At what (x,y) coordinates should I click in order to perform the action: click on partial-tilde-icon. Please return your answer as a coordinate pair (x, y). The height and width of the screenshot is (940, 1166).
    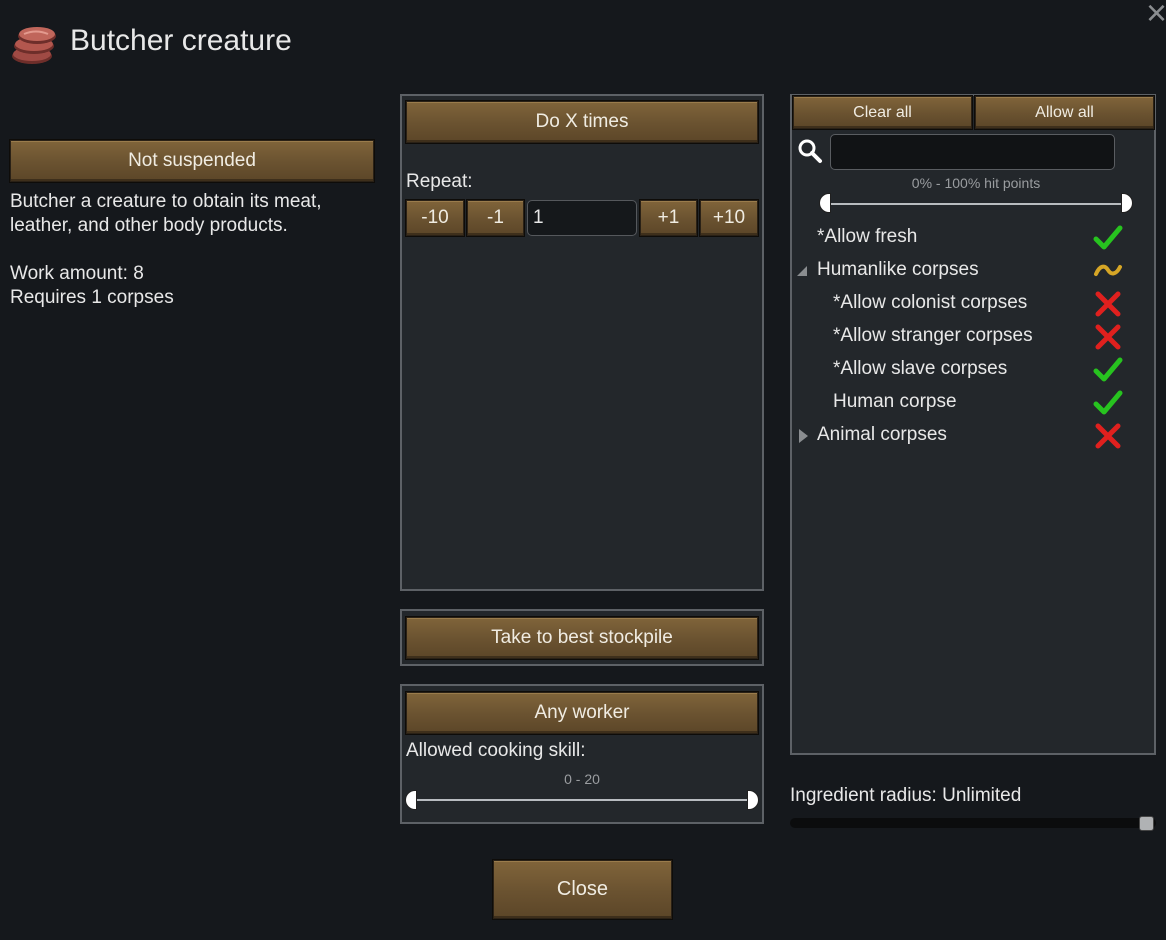
    Looking at the image, I should click on (1108, 271).